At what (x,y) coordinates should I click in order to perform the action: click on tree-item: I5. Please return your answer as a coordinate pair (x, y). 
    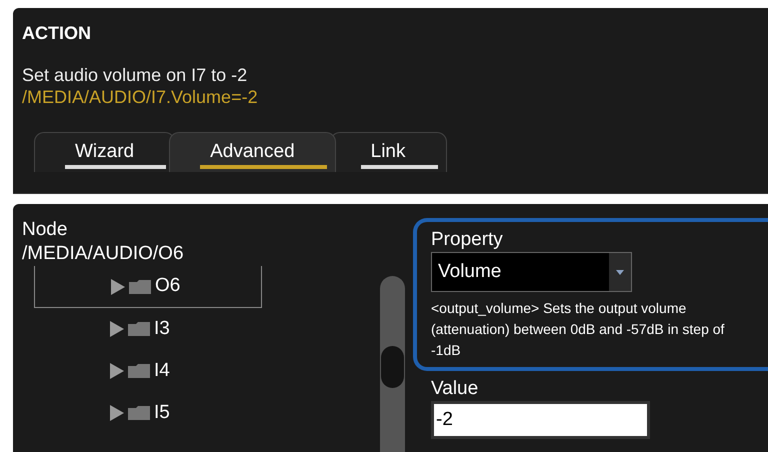
    Looking at the image, I should click on (148, 413).